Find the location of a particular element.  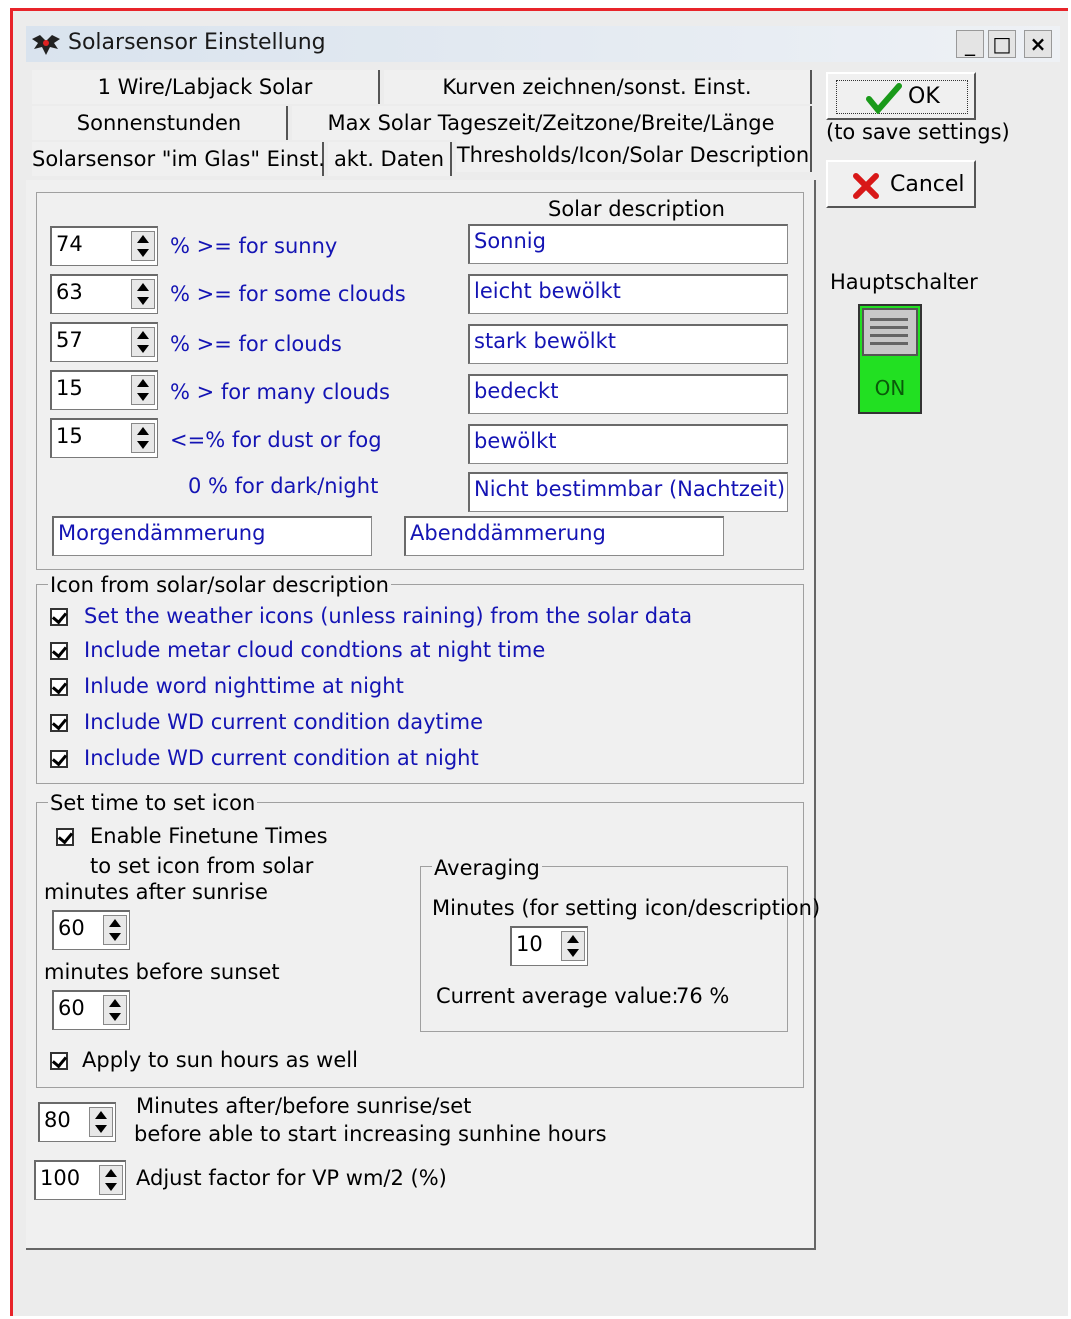

dust-fog-threshold-spinner: 15 is located at coordinates (104, 438).